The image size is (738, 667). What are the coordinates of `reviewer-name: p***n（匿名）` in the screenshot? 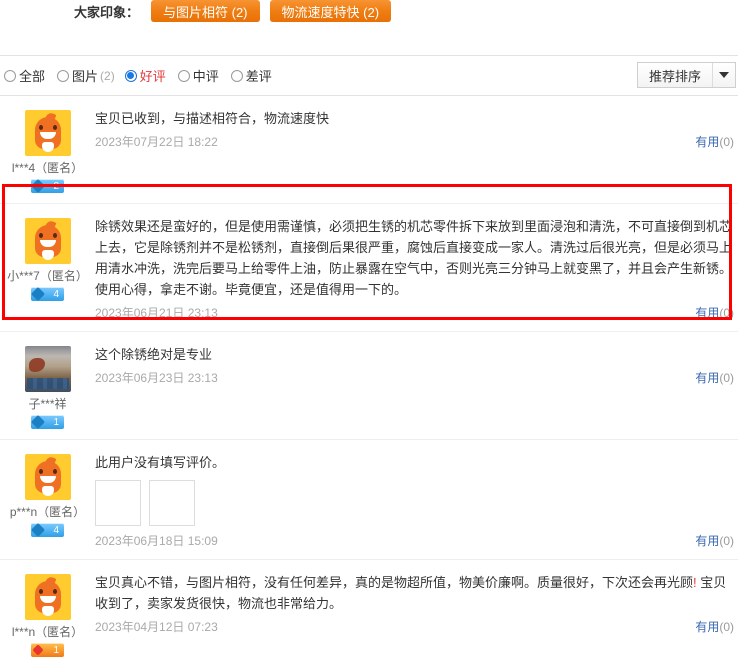 It's located at (47, 512).